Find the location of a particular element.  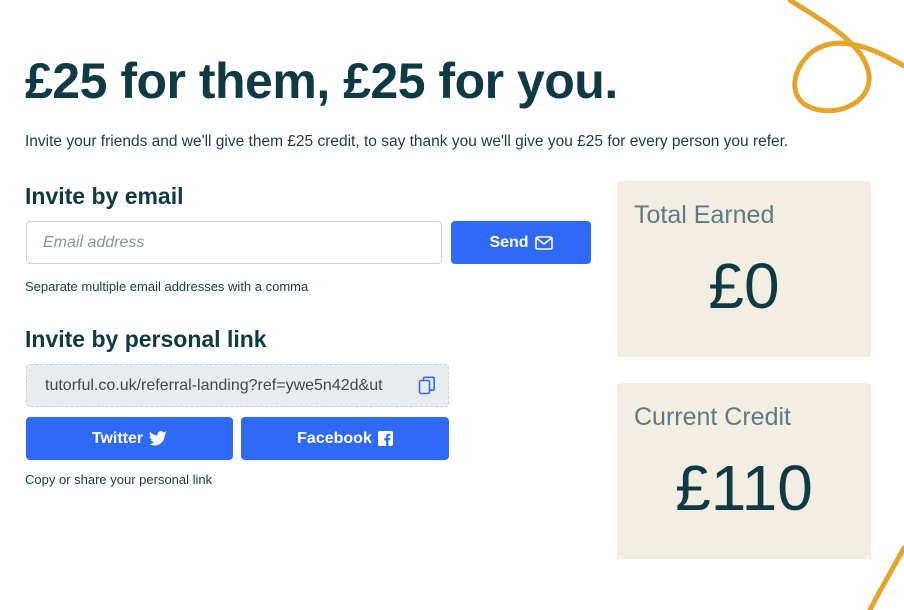

total-earned-card: Total Earned £0 is located at coordinates (744, 269).